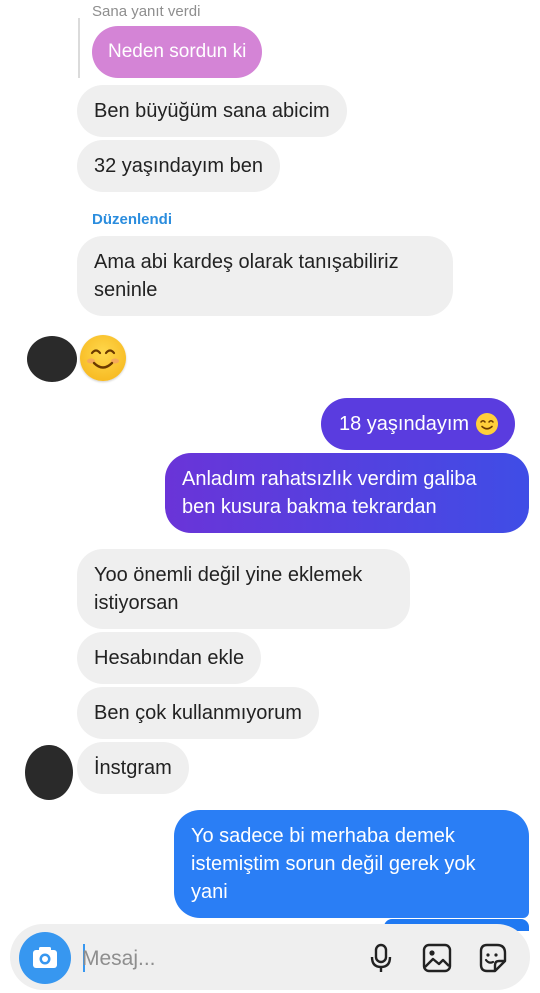 The width and height of the screenshot is (540, 993). I want to click on camera-icon, so click(45, 957).